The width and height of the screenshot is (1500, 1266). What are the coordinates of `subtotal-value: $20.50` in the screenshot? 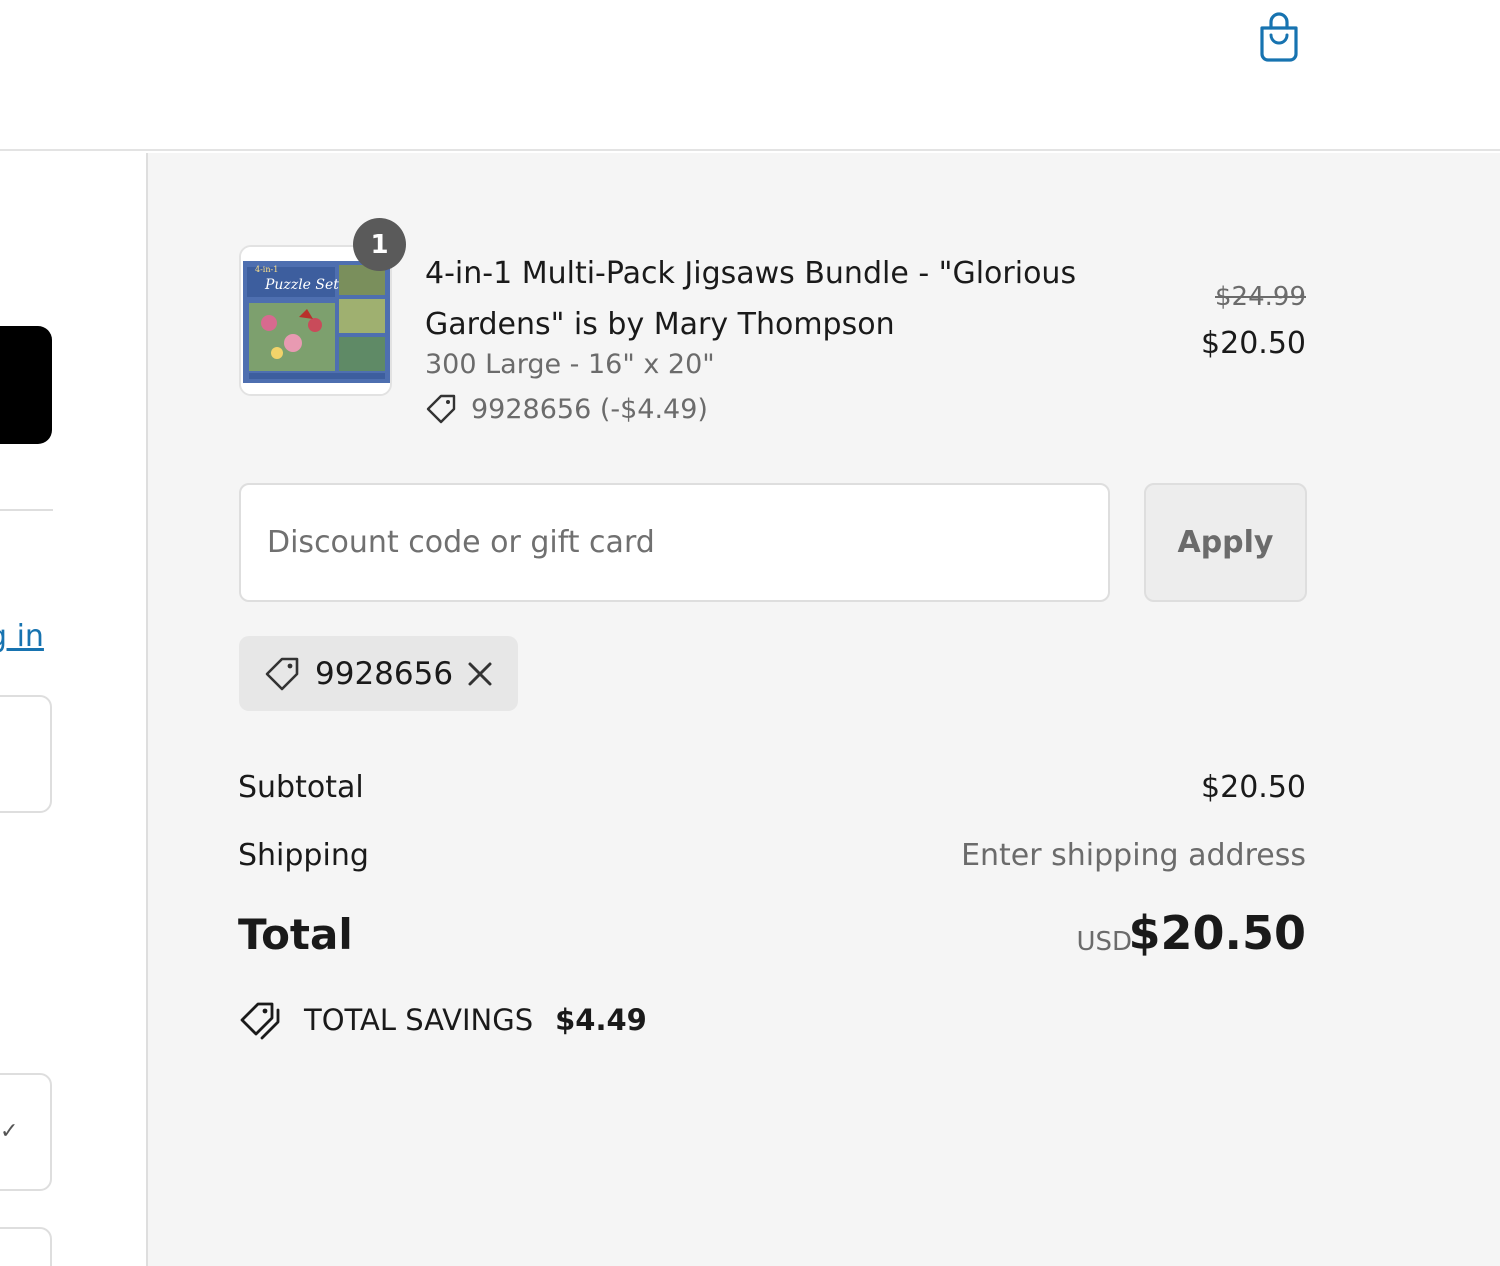 It's located at (1253, 787).